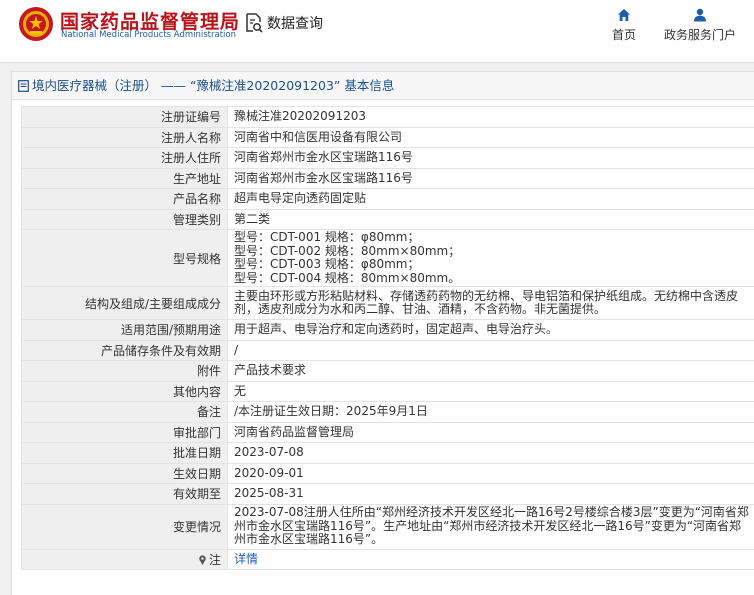  What do you see at coordinates (124, 199) in the screenshot?
I see `row-label: 产品名称` at bounding box center [124, 199].